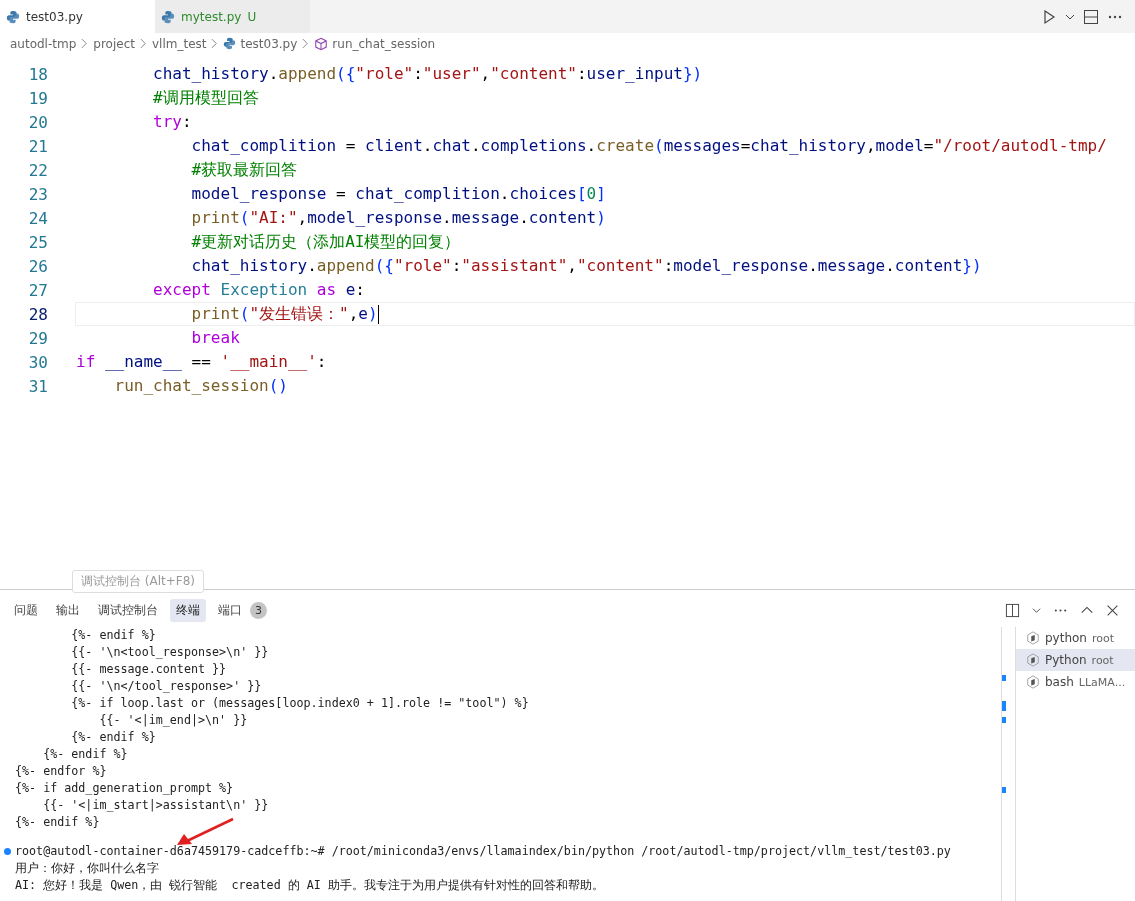 Image resolution: width=1135 pixels, height=901 pixels. What do you see at coordinates (43, 43) in the screenshot?
I see `breadcrumb-item: autodl-tmp` at bounding box center [43, 43].